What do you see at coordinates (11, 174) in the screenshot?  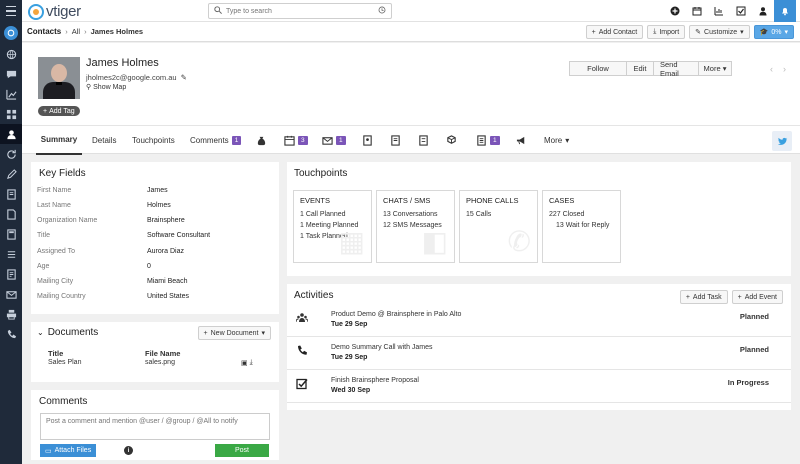 I see `rail-edit-icon` at bounding box center [11, 174].